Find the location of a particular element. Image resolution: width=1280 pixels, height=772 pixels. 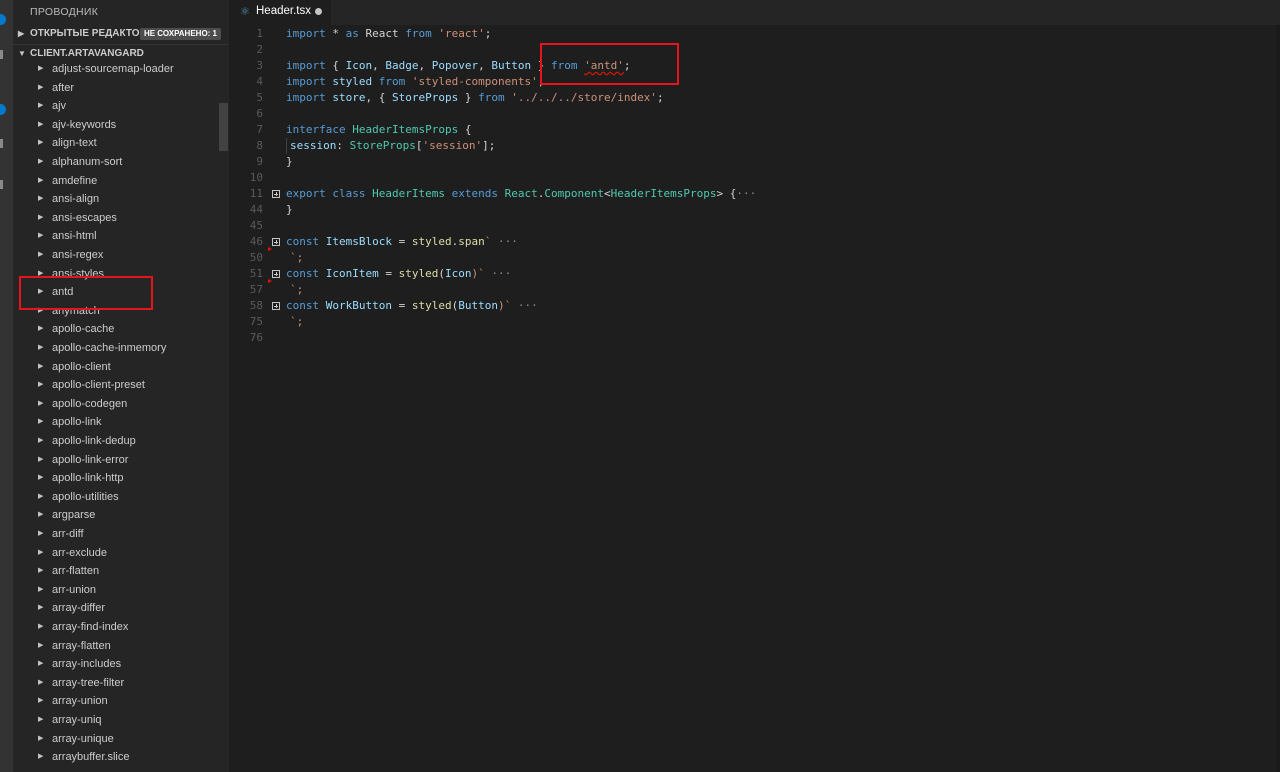

code-line: 4 import styled from 'styled-components'; is located at coordinates (749, 82).